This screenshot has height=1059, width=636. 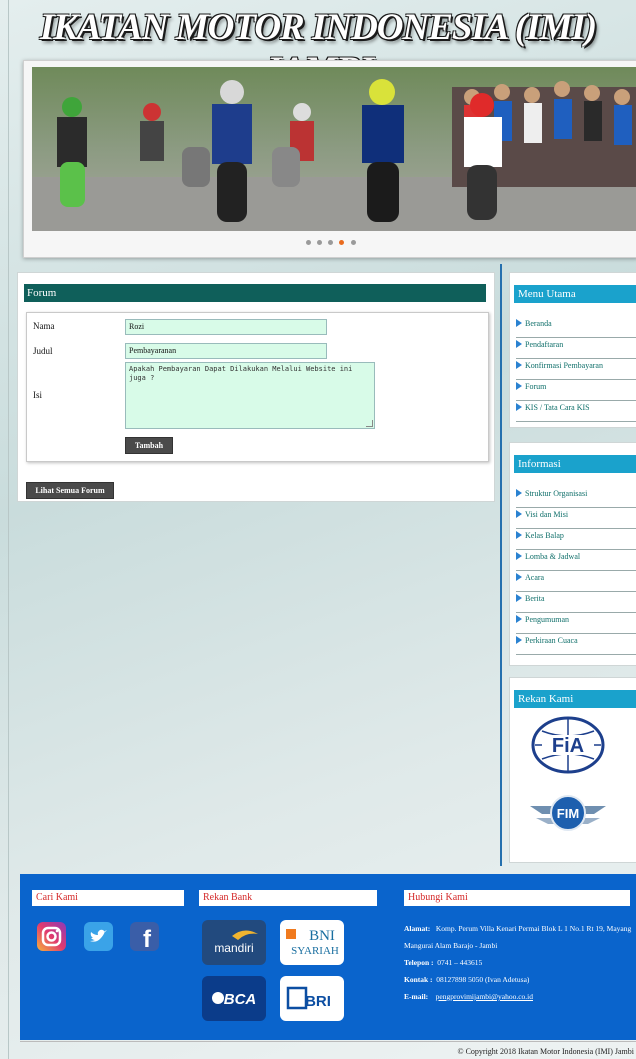 I want to click on svg-text: mandiri, so click(x=233, y=948).